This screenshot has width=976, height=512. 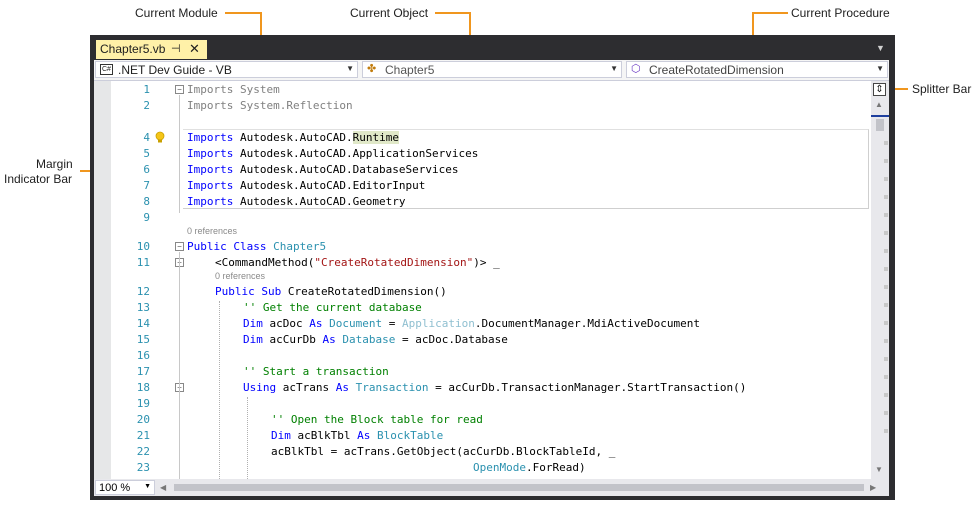 What do you see at coordinates (146, 185) in the screenshot?
I see `line-number: 7` at bounding box center [146, 185].